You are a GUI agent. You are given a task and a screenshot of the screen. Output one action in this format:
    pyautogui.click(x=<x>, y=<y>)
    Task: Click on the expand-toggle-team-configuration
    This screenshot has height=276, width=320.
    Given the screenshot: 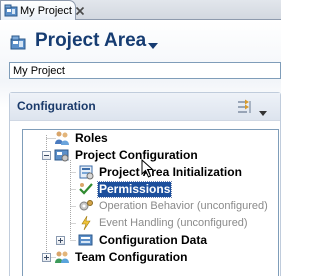 What is the action you would take?
    pyautogui.click(x=46, y=257)
    